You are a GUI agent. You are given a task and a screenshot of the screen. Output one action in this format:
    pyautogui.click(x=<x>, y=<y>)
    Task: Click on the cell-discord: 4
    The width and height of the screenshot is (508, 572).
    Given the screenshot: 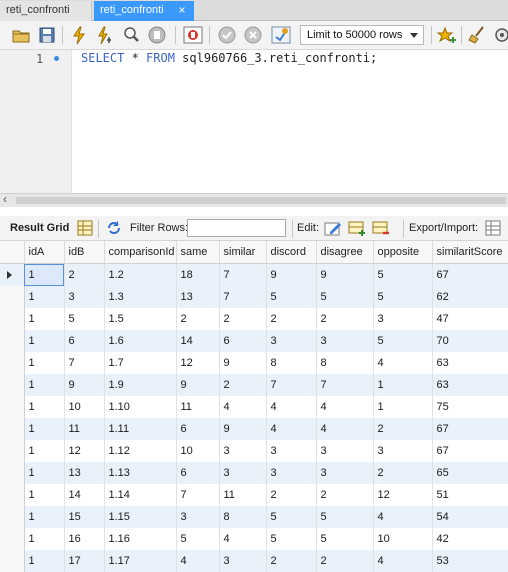 What is the action you would take?
    pyautogui.click(x=291, y=429)
    